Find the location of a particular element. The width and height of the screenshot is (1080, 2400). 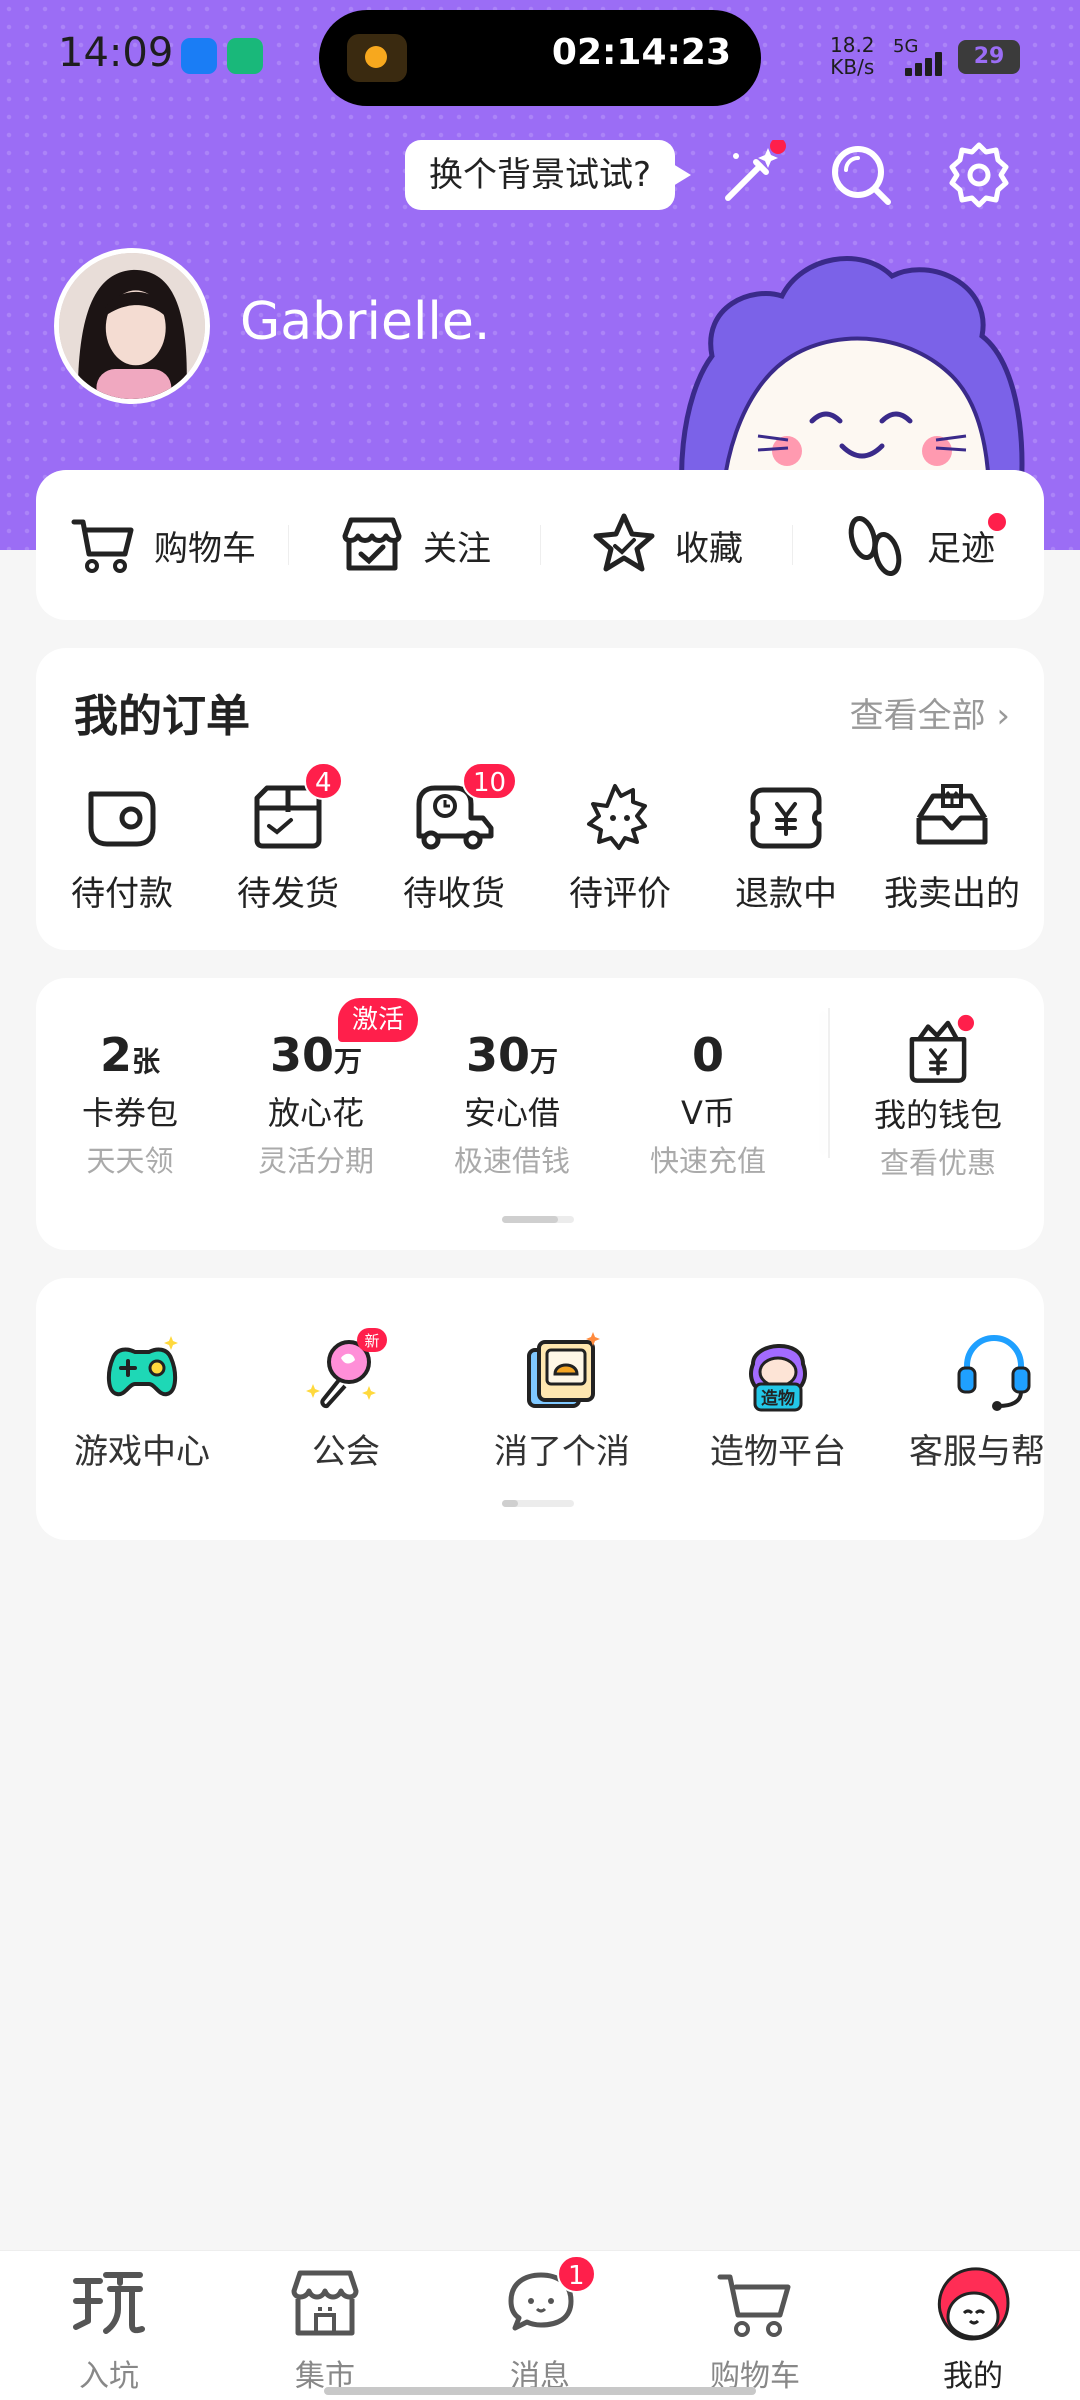

wallet-item-name: 放心花 is located at coordinates (315, 1113).